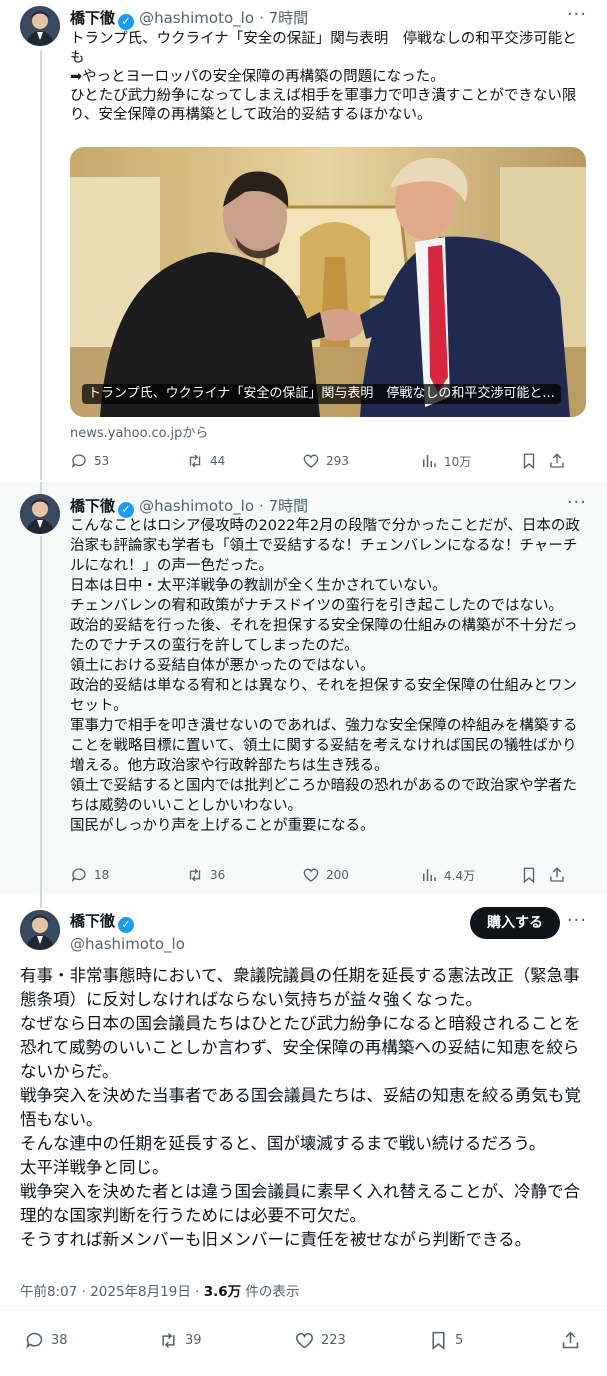 This screenshot has width=607, height=1376. I want to click on like-button: 200, so click(325, 875).